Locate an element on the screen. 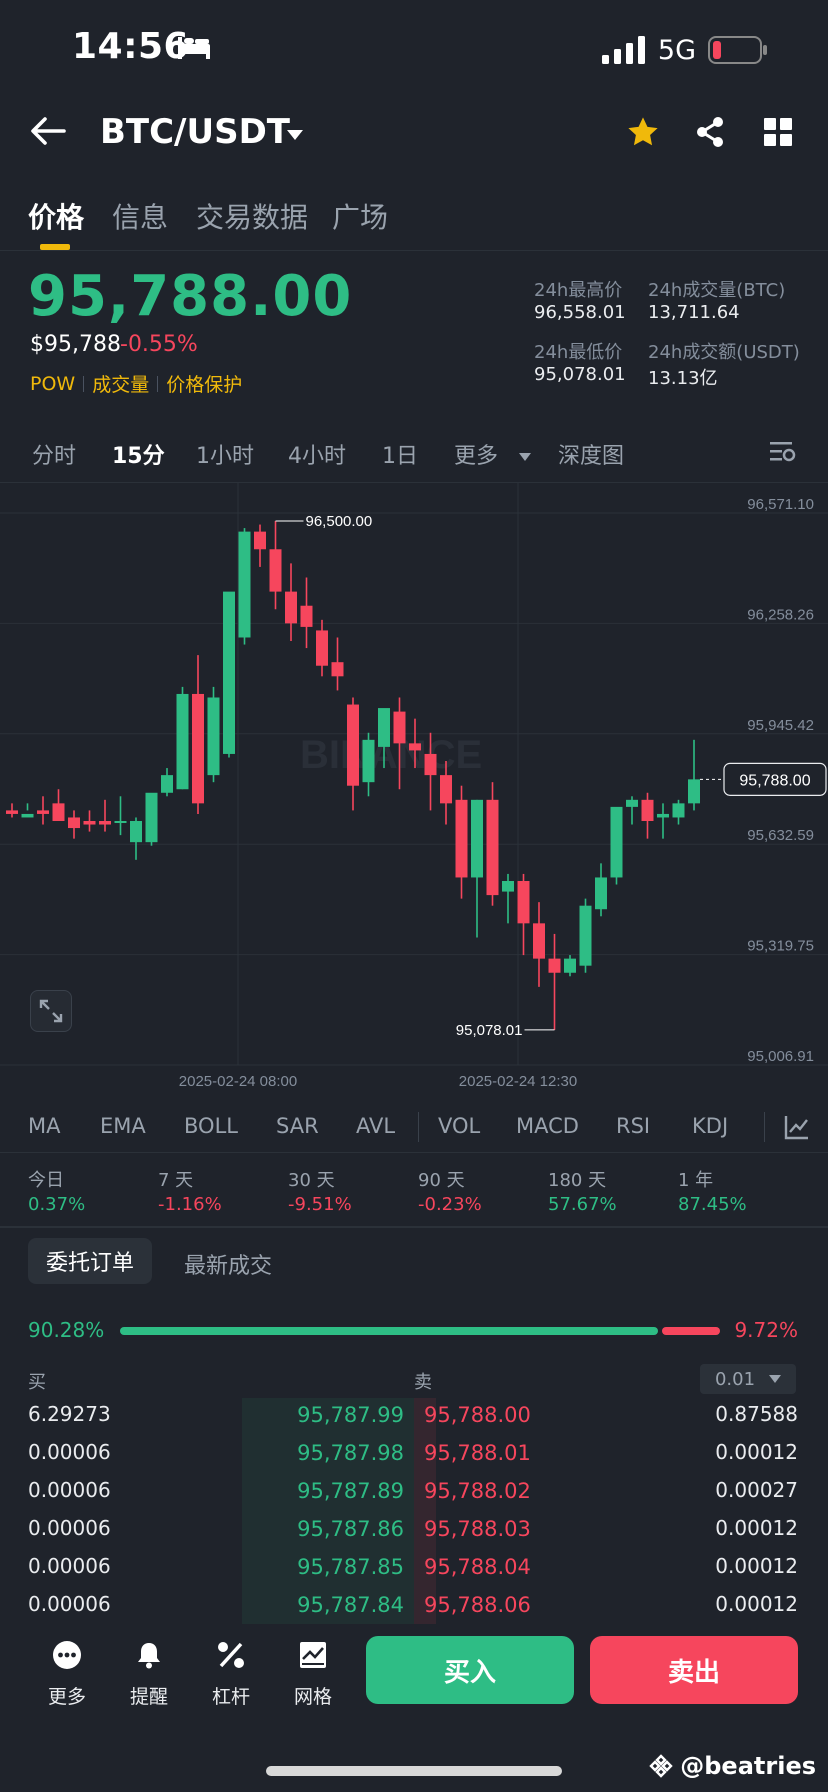  orderbook-row: 0.00006 95,787.98 95,788.01 0.00012 is located at coordinates (414, 1455).